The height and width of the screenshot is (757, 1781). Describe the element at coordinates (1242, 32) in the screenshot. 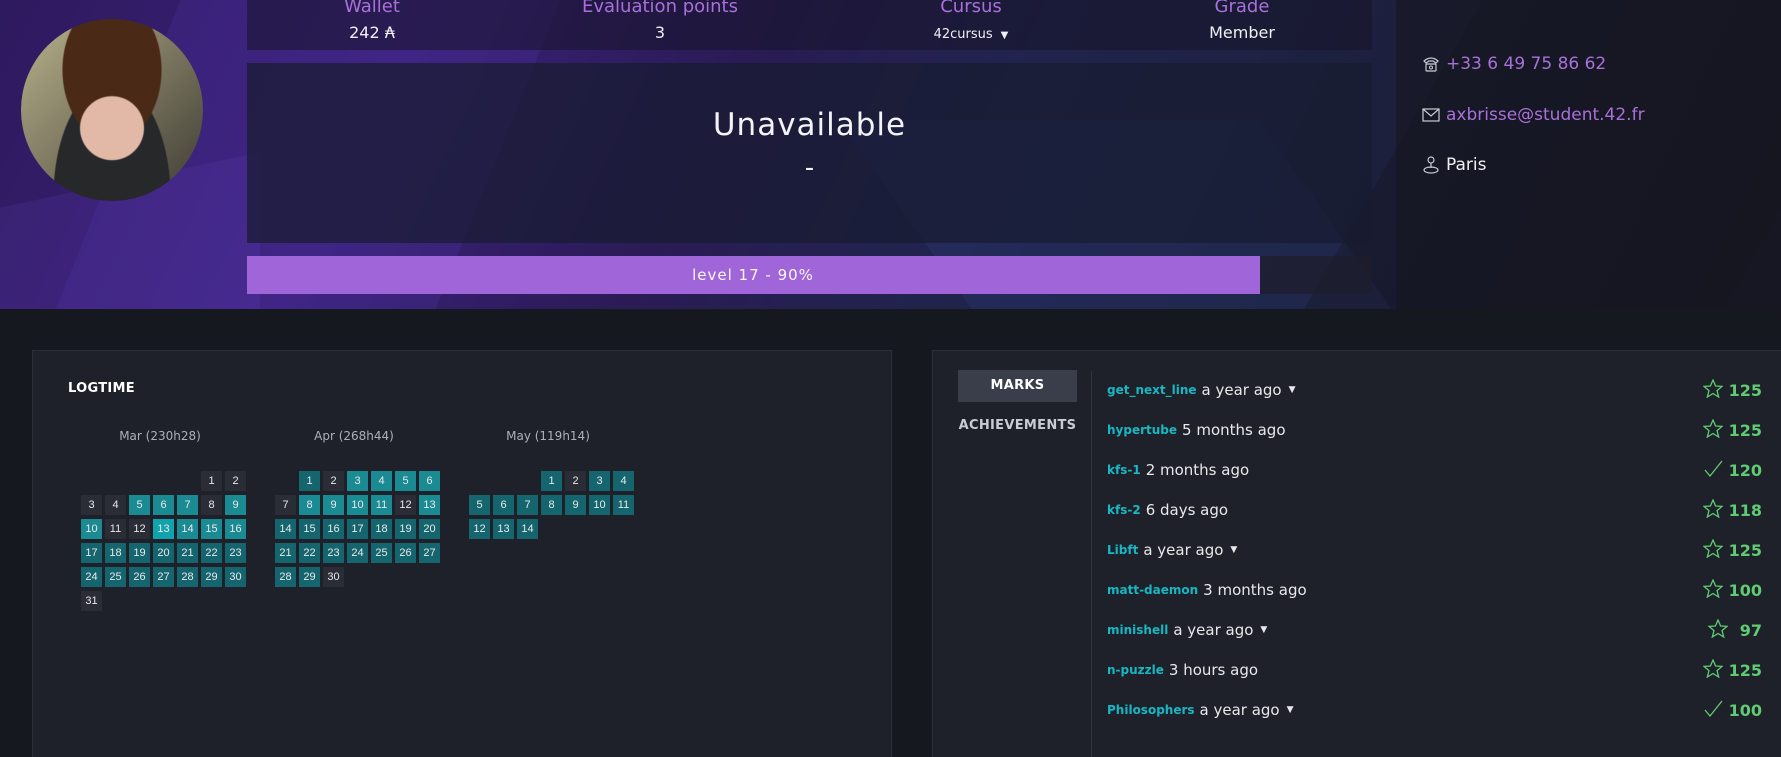

I see `grade-value: Member` at that location.